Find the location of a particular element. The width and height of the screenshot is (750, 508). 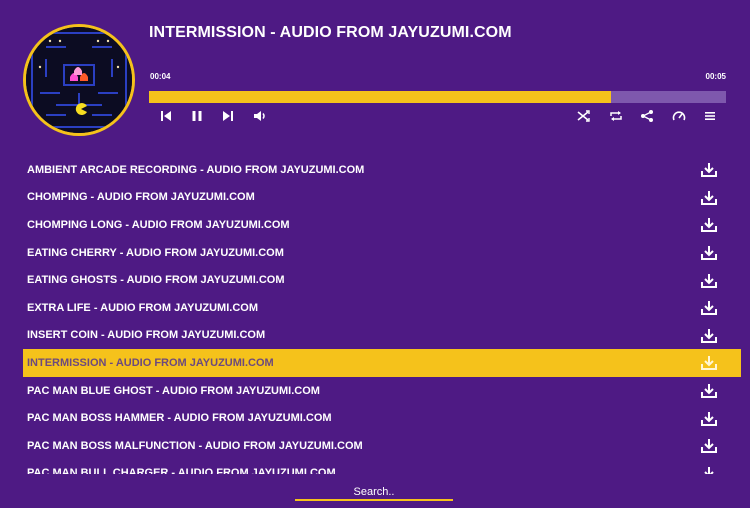

playlist-track: EATING CHERRY - AUDIO FROM JAYUZUMI.COM is located at coordinates (382, 253).